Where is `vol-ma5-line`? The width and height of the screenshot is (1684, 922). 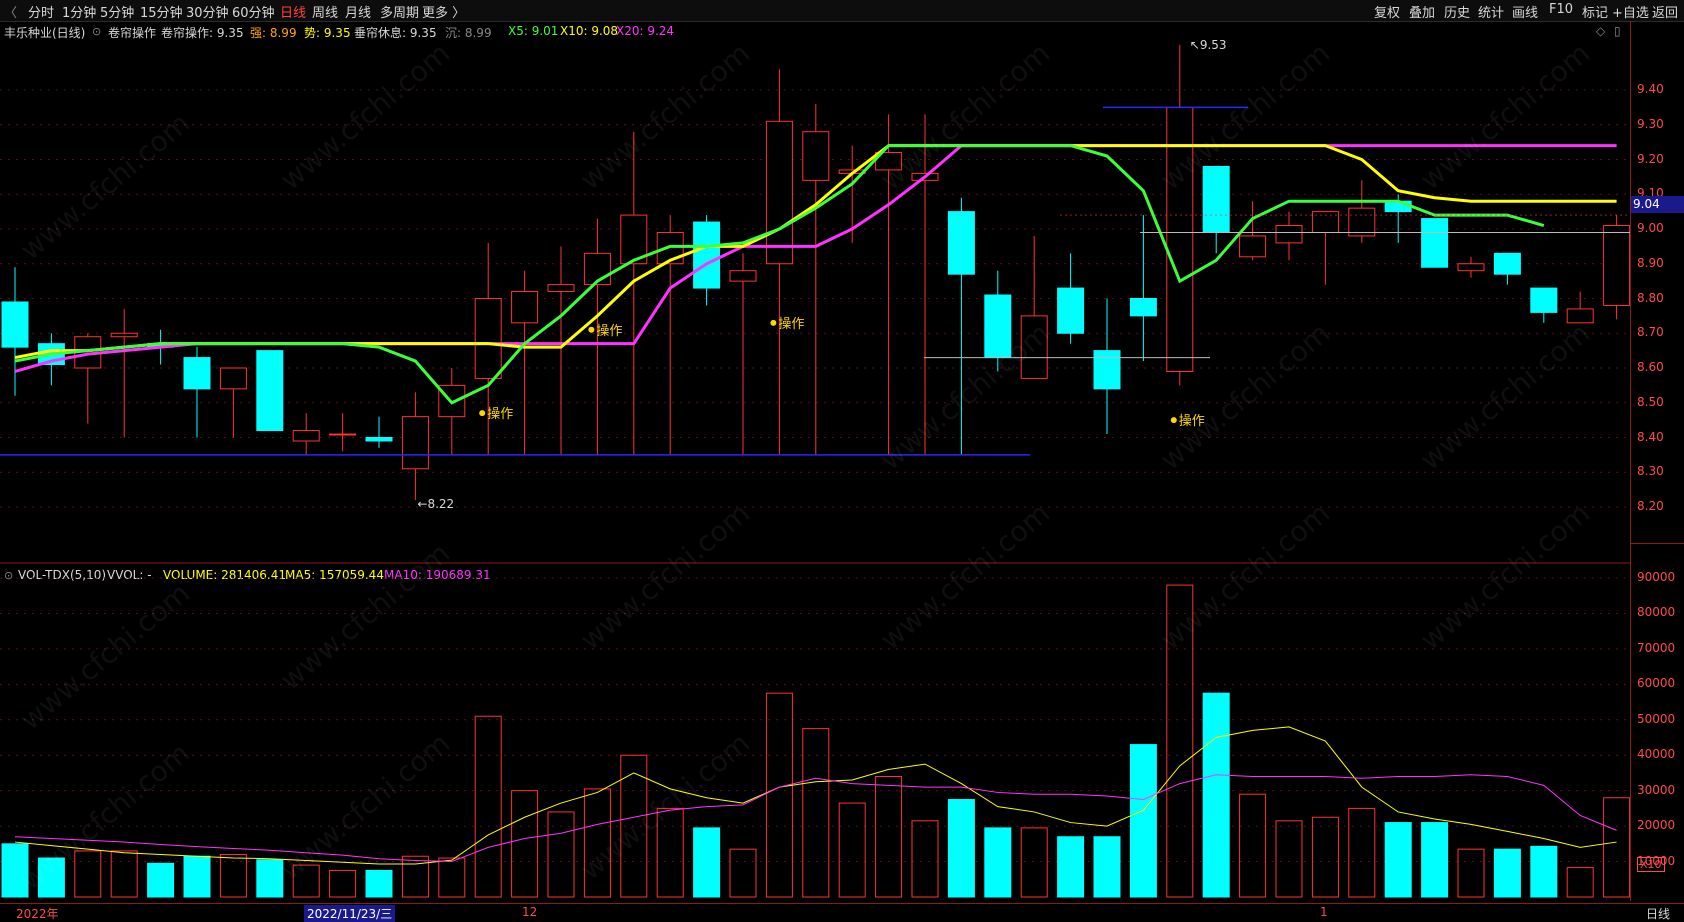
vol-ma5-line is located at coordinates (815, 795).